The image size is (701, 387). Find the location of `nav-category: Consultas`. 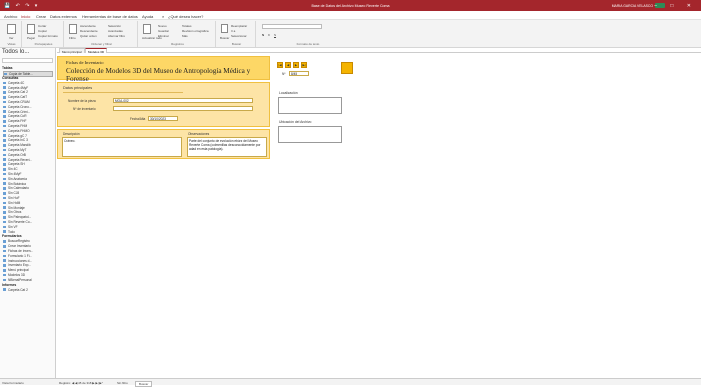

nav-category: Consultas is located at coordinates (10, 78).